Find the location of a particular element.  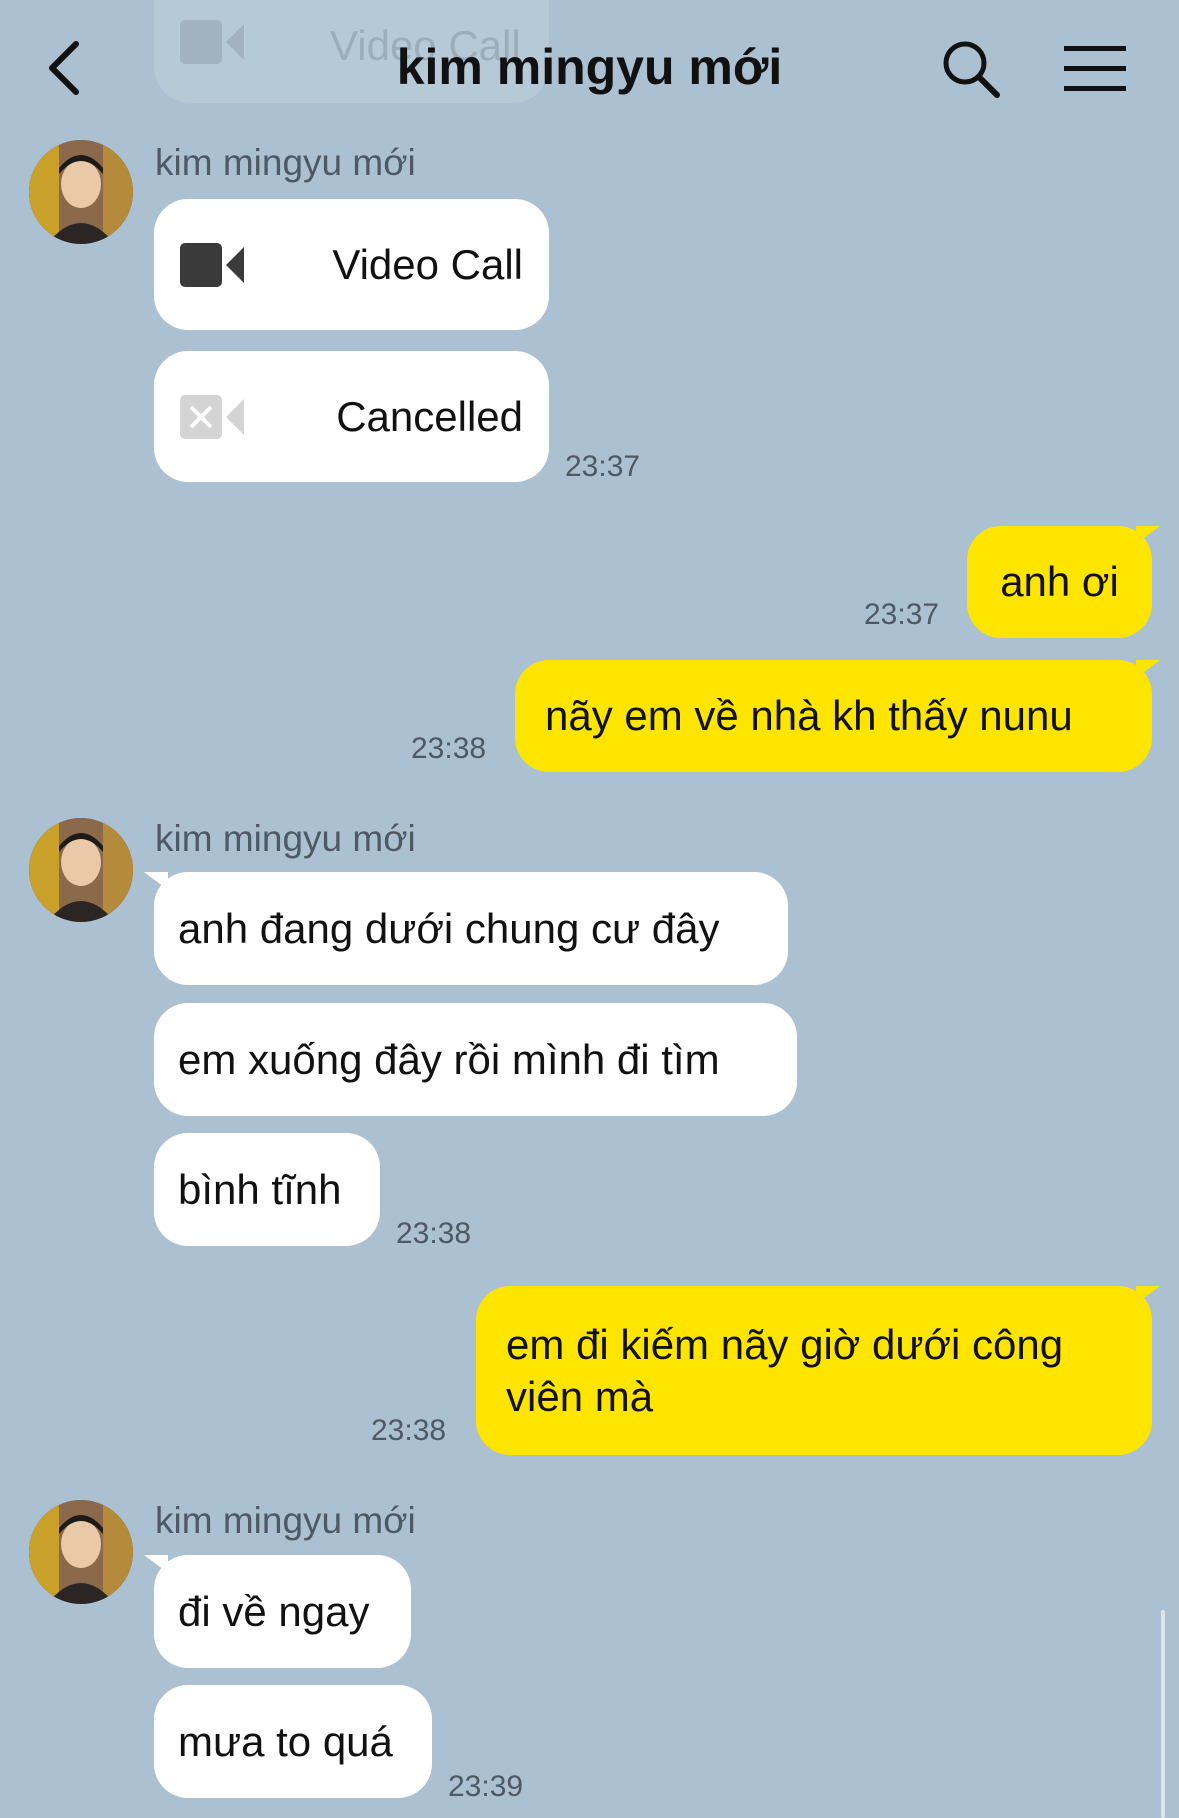

cancelled-call-message: Cancelled is located at coordinates (351, 416).